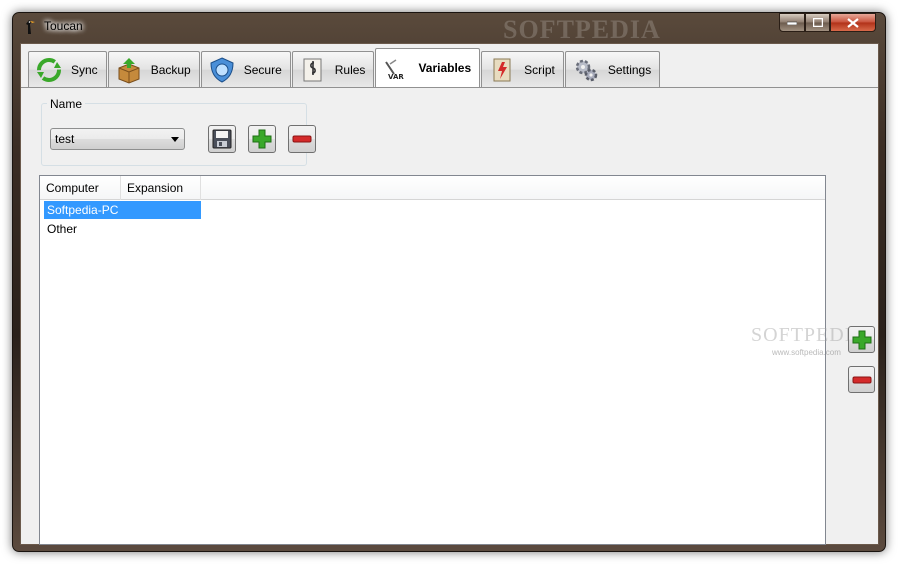  I want to click on softpedia-url-watermark: www.softpedia.com, so click(806, 352).